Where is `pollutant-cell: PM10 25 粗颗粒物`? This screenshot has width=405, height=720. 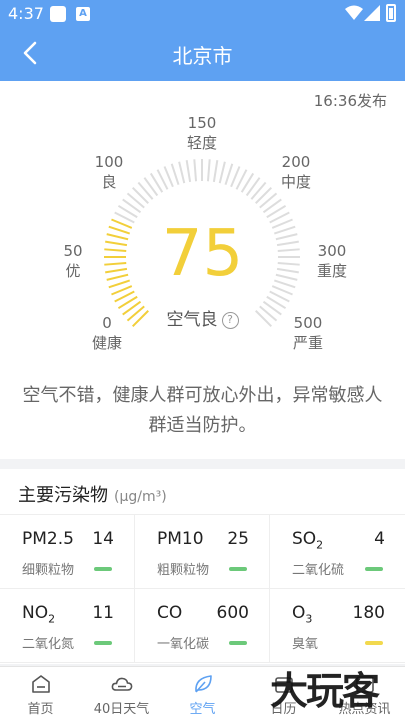 pollutant-cell: PM10 25 粗颗粒物 is located at coordinates (202, 552).